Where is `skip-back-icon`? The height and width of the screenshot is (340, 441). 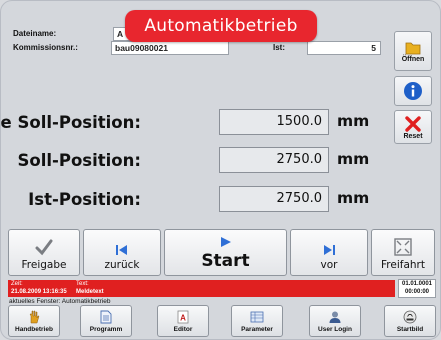
skip-back-icon is located at coordinates (121, 250).